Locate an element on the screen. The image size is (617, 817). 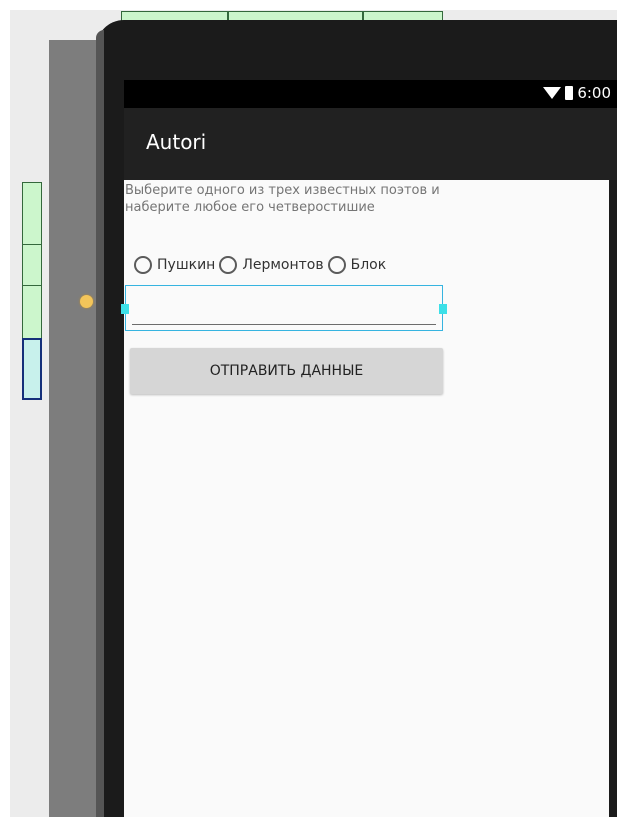
side-guide-cell-selected is located at coordinates (32, 369).